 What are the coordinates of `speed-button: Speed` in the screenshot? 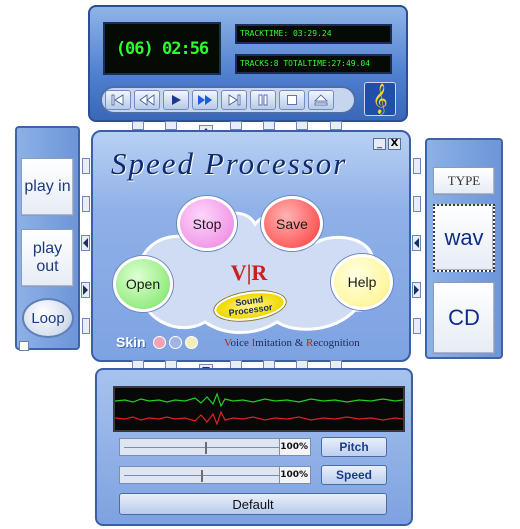 It's located at (354, 475).